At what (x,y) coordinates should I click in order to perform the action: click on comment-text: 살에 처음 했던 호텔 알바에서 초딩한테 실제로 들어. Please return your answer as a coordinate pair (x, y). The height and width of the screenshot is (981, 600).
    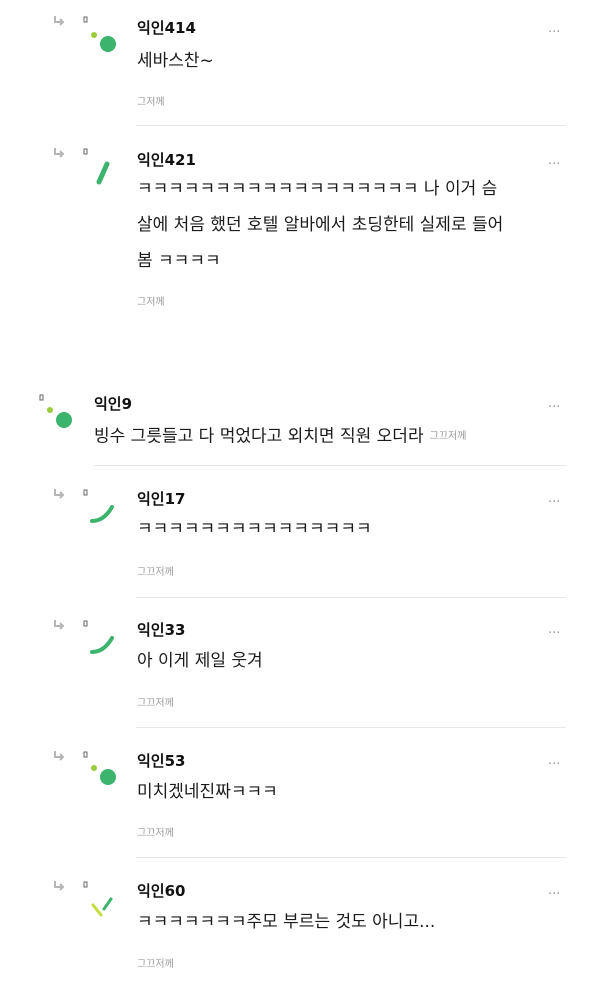
    Looking at the image, I should click on (320, 225).